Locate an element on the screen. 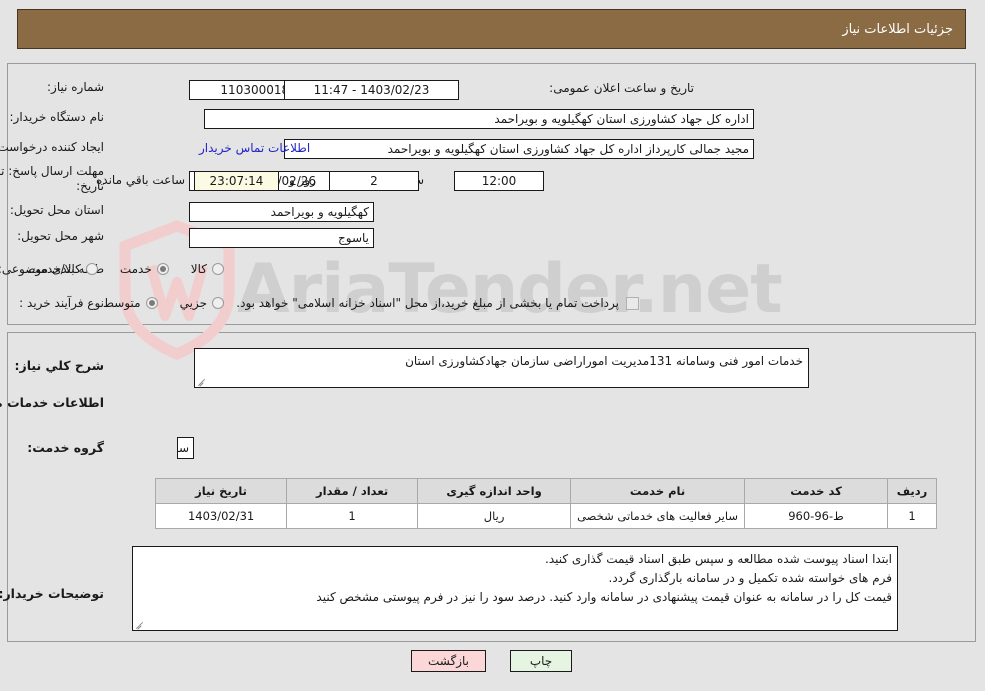 This screenshot has width=985, height=691. delivery-province-field: کهگیلویه و بویراحمد is located at coordinates (282, 212).